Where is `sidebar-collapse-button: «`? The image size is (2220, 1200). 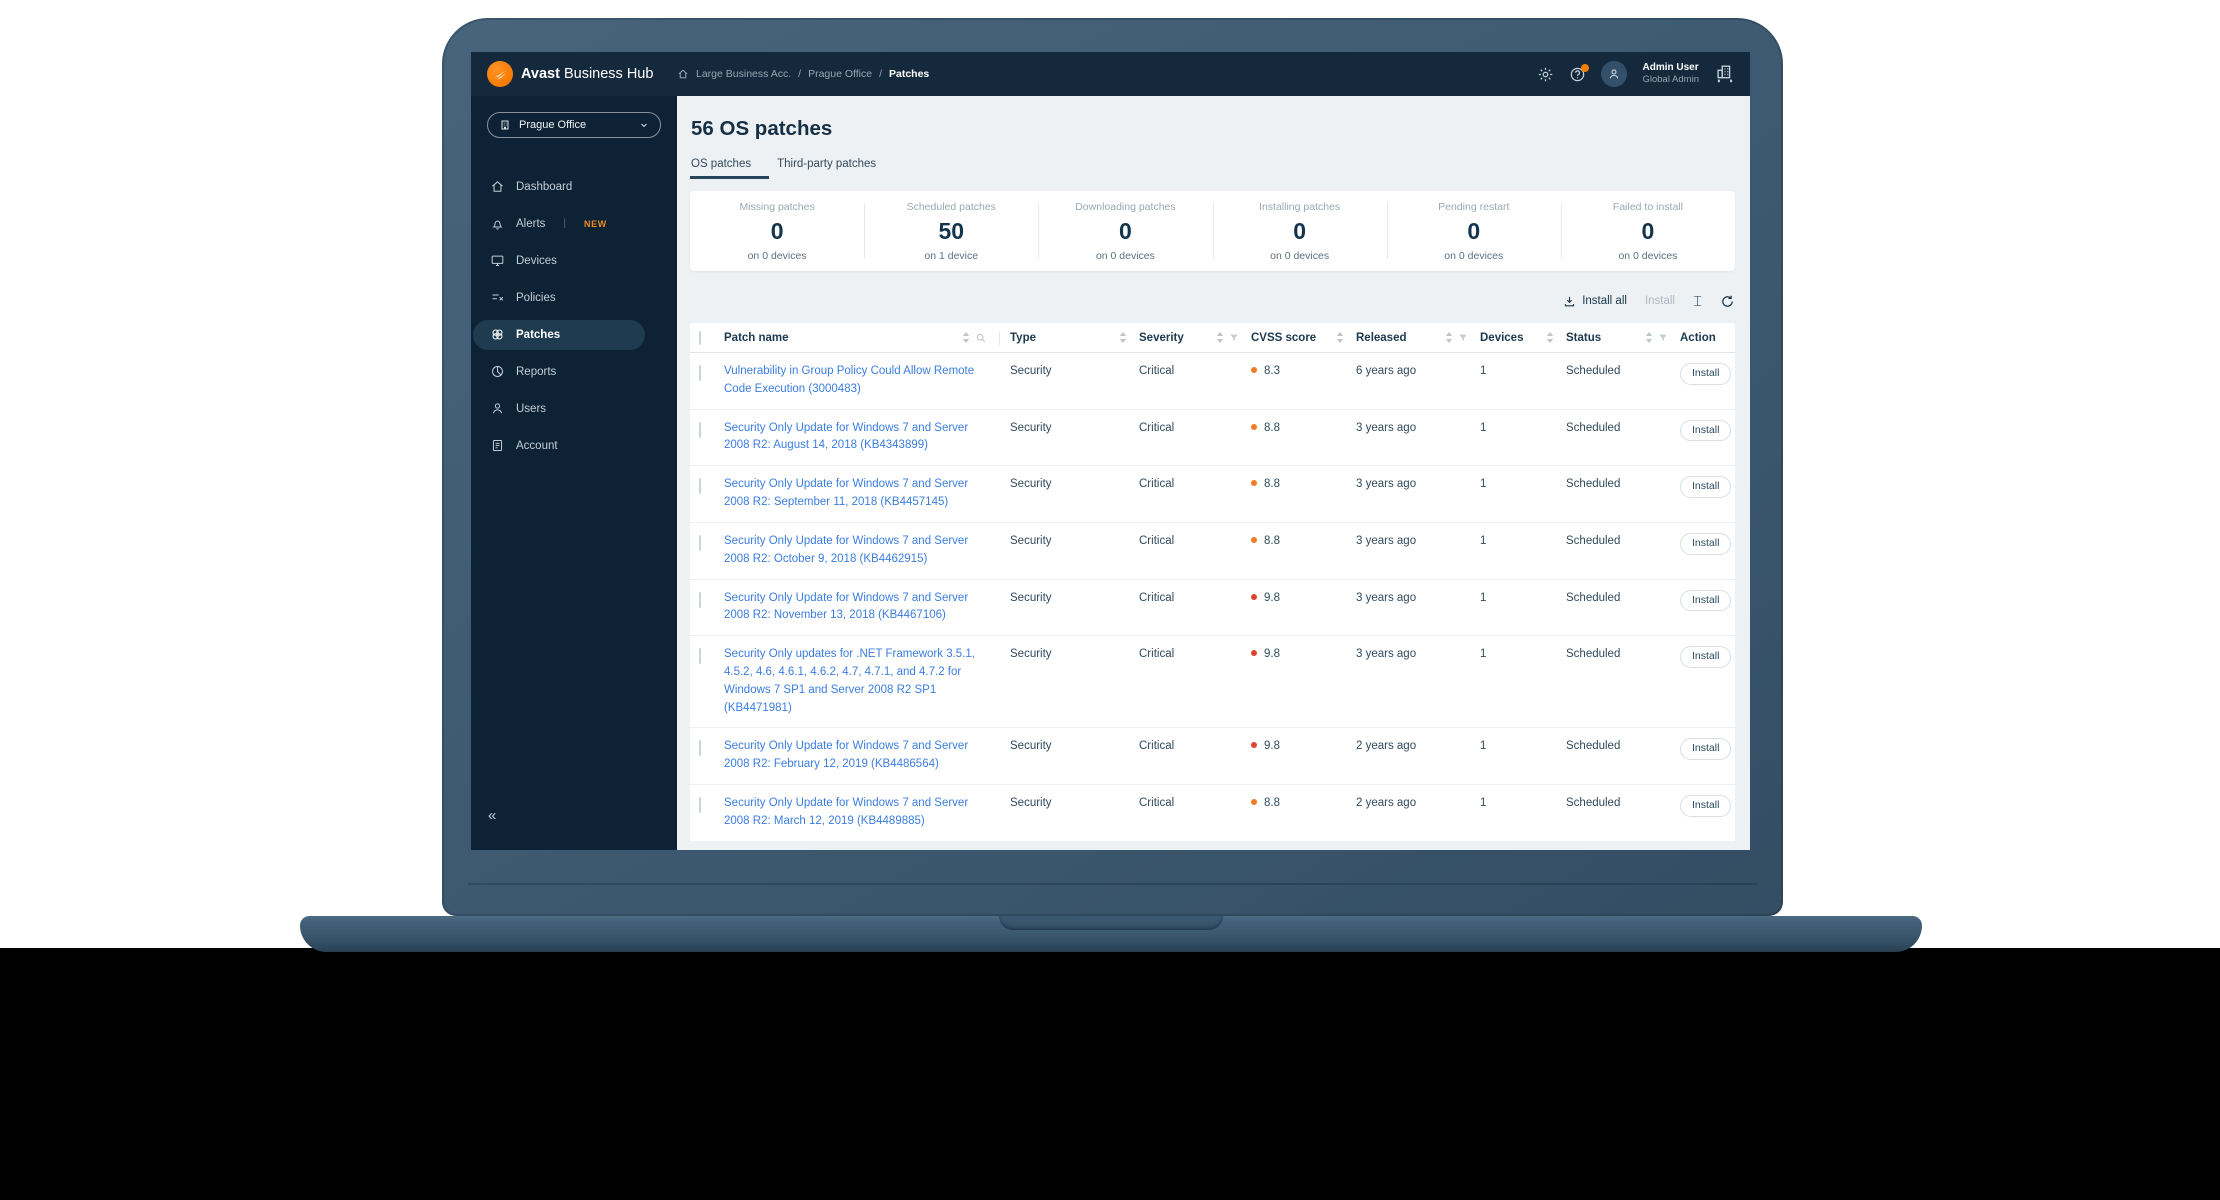
sidebar-collapse-button: « is located at coordinates (492, 815).